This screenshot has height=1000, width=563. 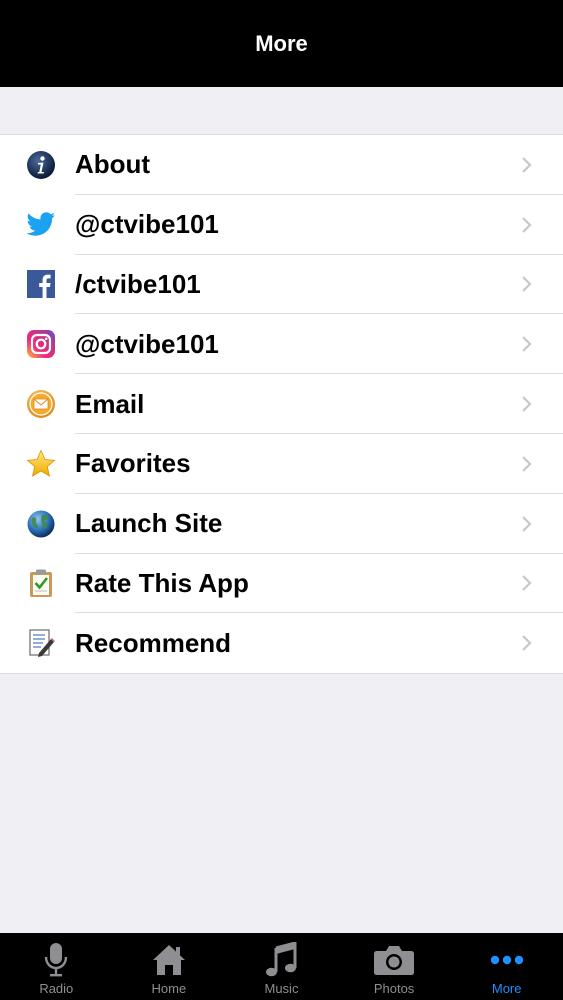 What do you see at coordinates (281, 584) in the screenshot?
I see `menu-item-rate-app: Rate This App` at bounding box center [281, 584].